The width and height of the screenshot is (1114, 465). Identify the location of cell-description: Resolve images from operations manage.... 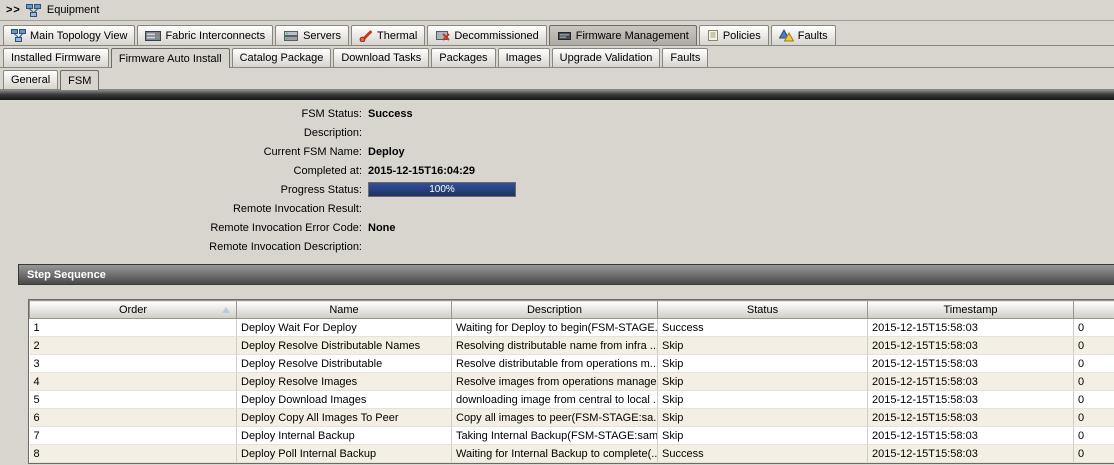
(554, 381).